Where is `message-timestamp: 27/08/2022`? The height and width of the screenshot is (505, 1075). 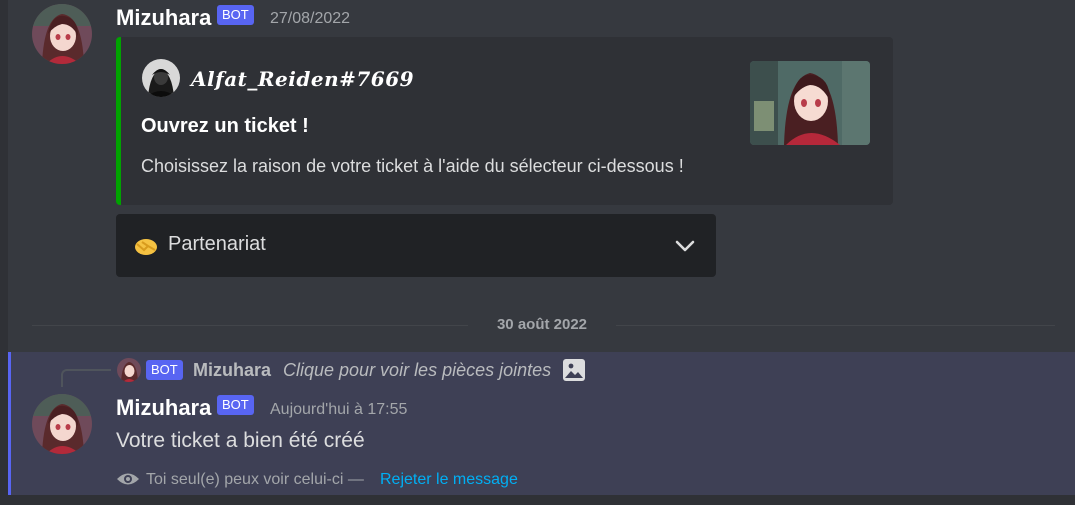 message-timestamp: 27/08/2022 is located at coordinates (310, 19).